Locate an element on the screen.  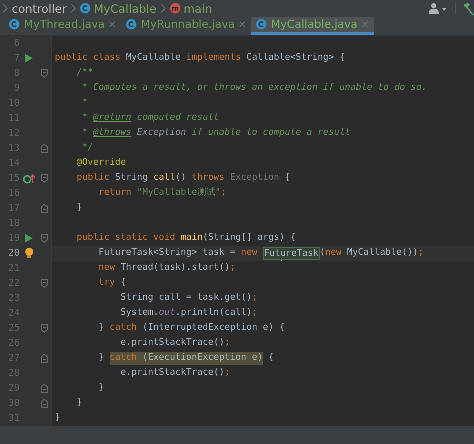
code-text: Fut is located at coordinates (271, 253).